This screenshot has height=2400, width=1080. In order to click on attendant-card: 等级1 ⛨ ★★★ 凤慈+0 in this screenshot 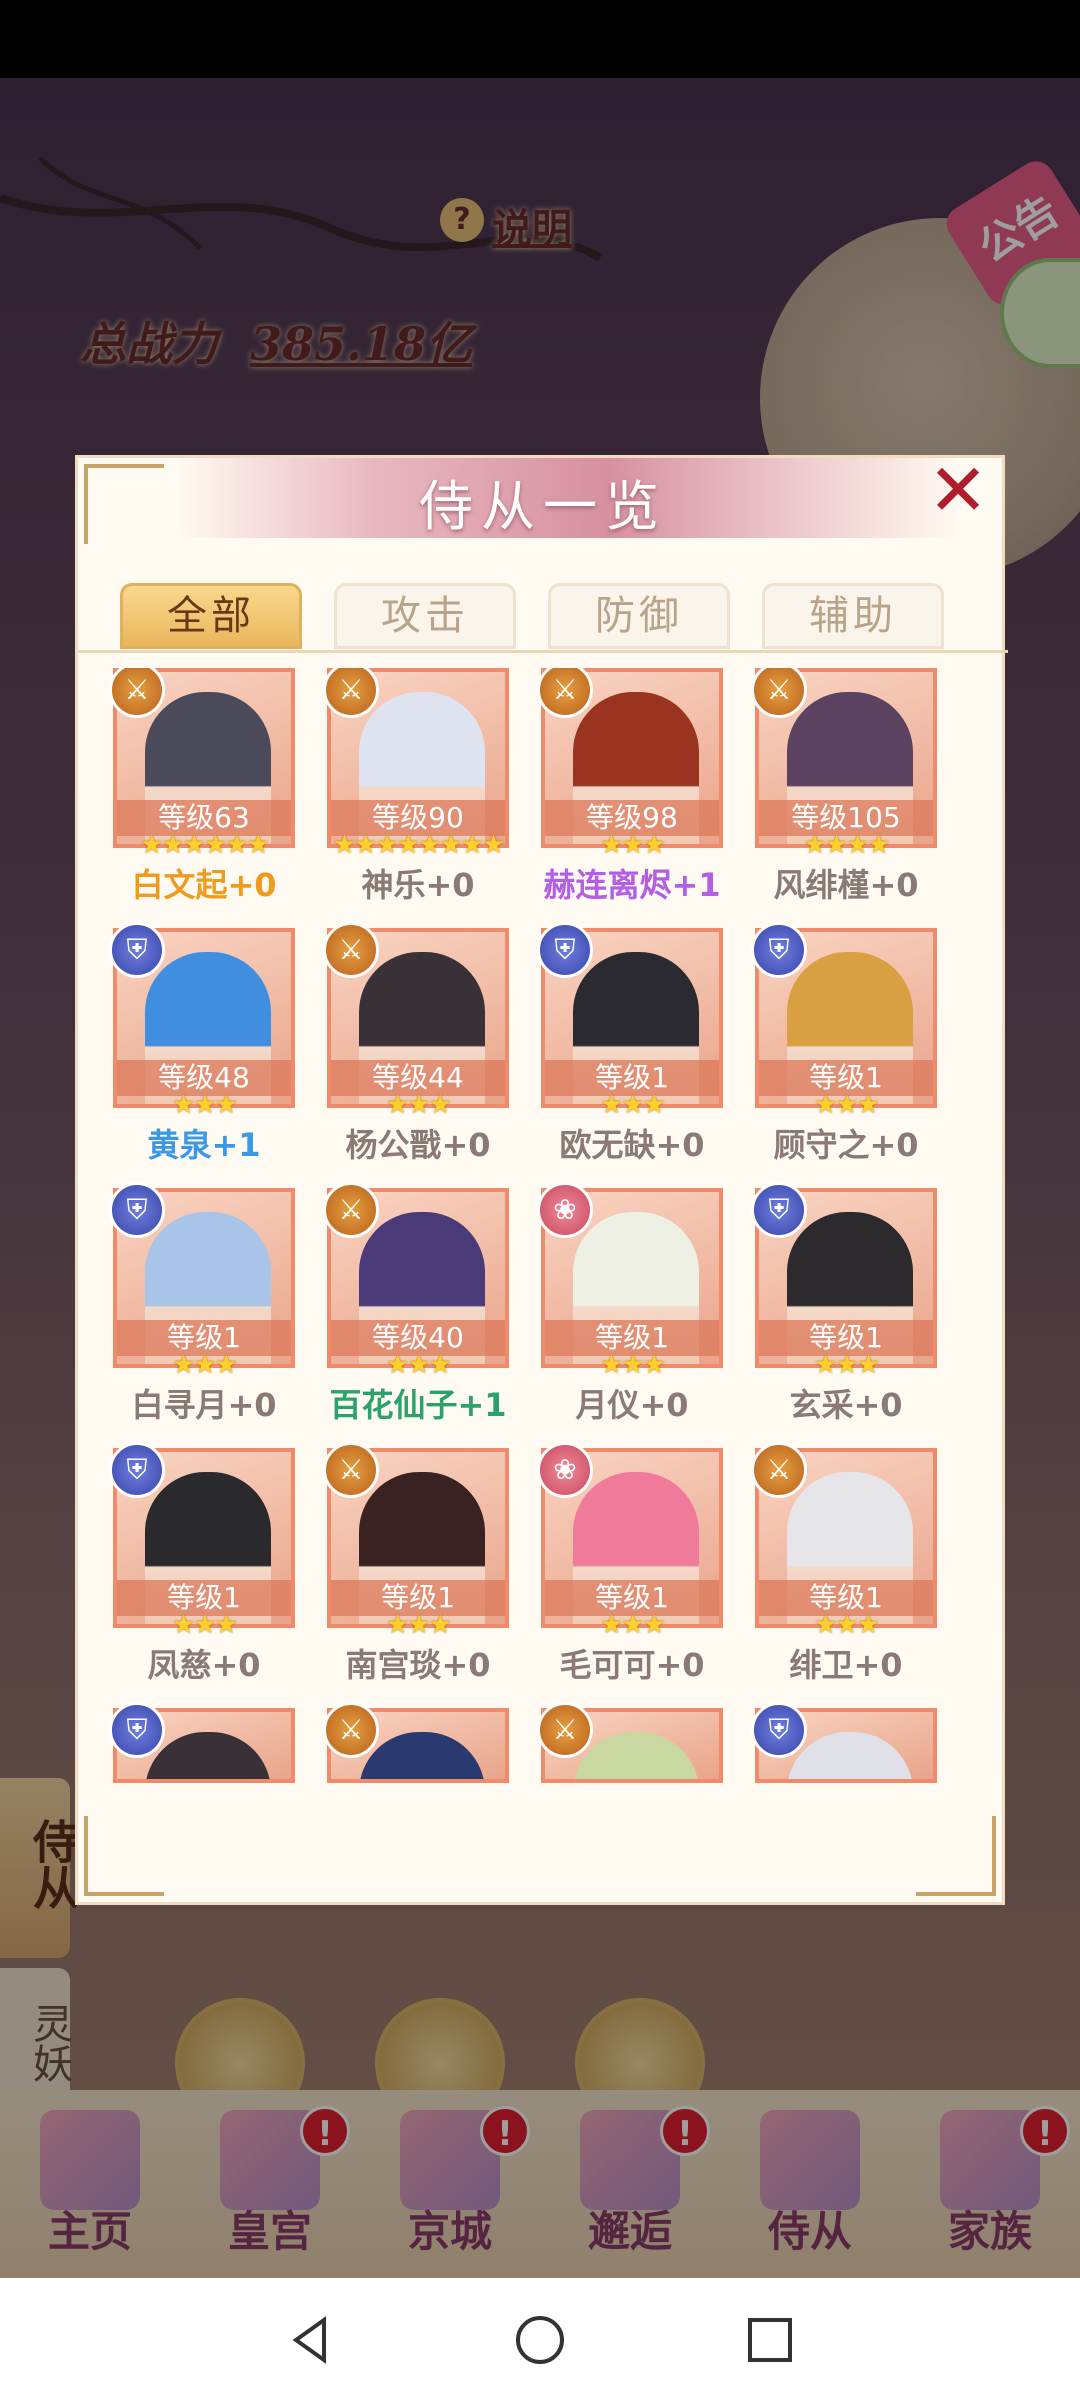, I will do `click(202, 1570)`.